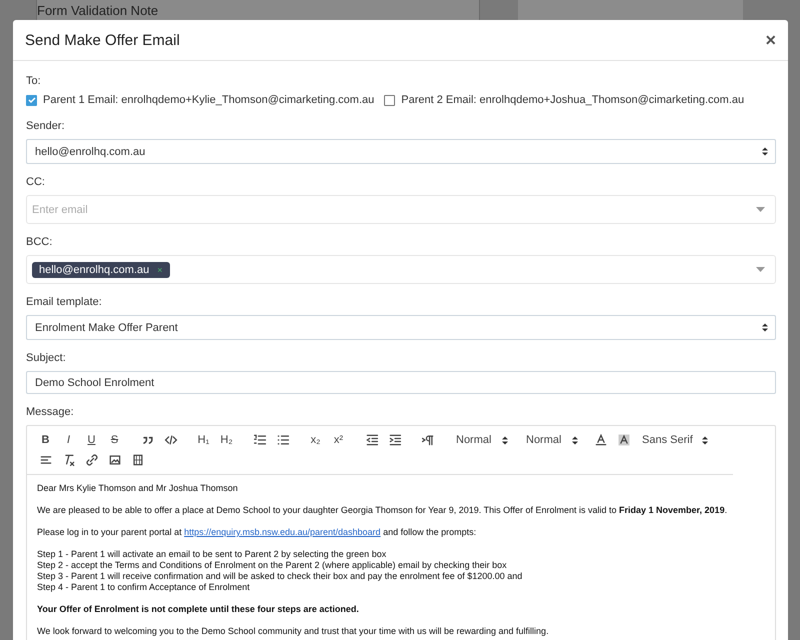 This screenshot has height=640, width=800. What do you see at coordinates (91, 460) in the screenshot?
I see `link-icon` at bounding box center [91, 460].